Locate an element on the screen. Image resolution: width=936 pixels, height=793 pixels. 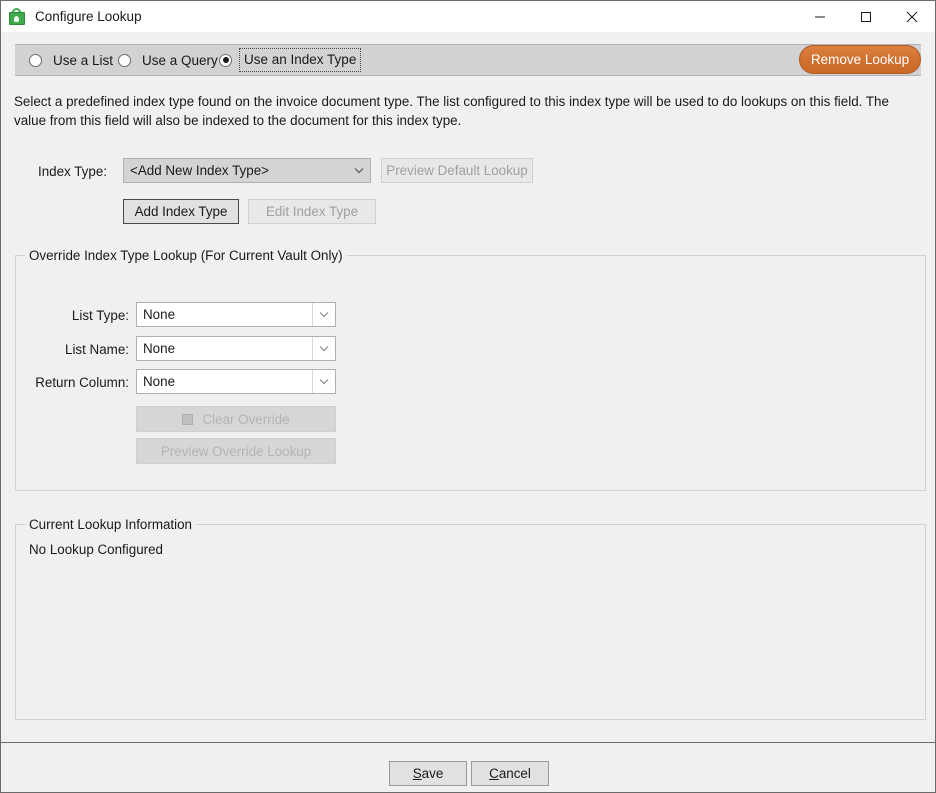
save-label-rest: ave is located at coordinates (432, 773).